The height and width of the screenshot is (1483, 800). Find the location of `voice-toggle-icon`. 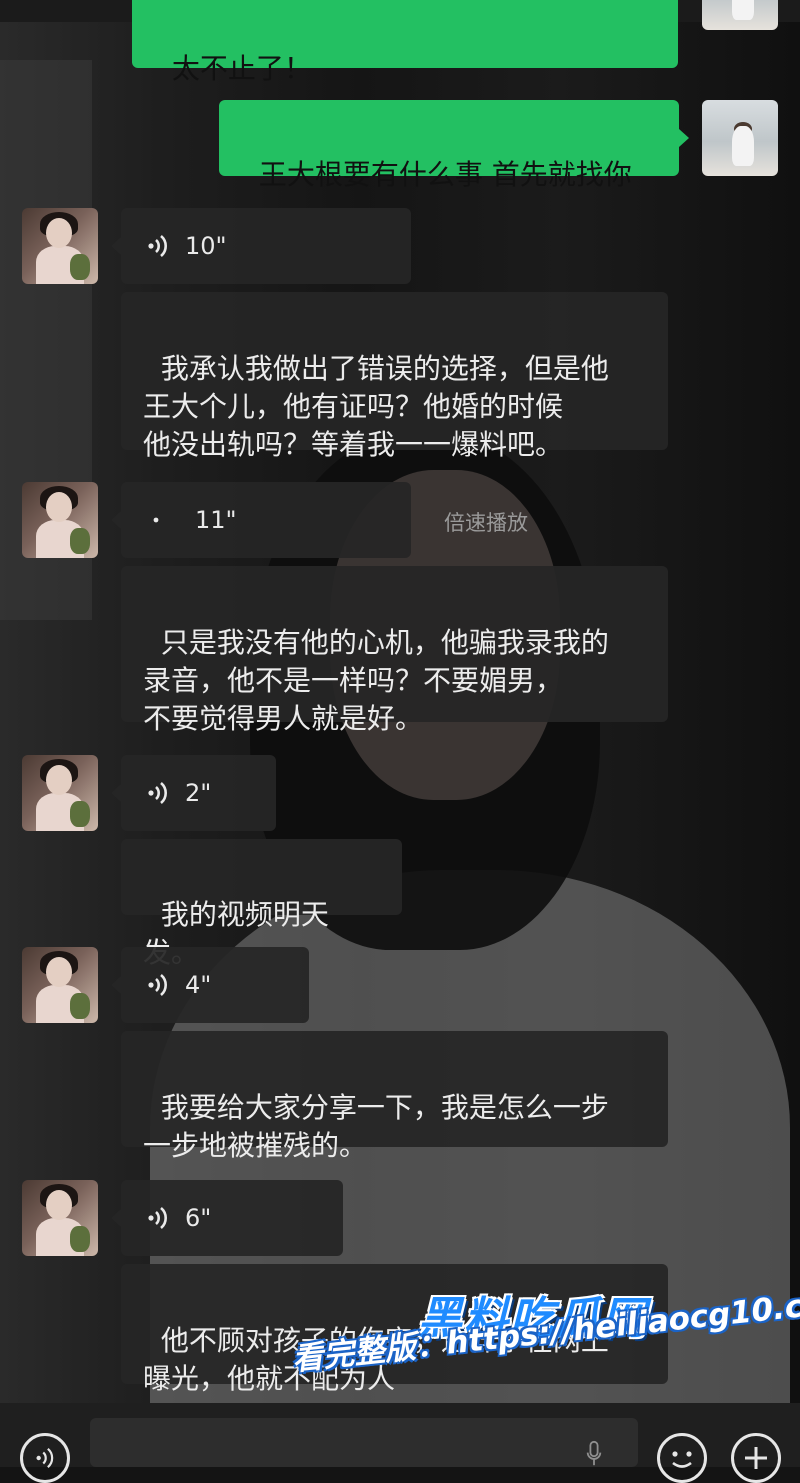

voice-toggle-icon is located at coordinates (45, 1458).